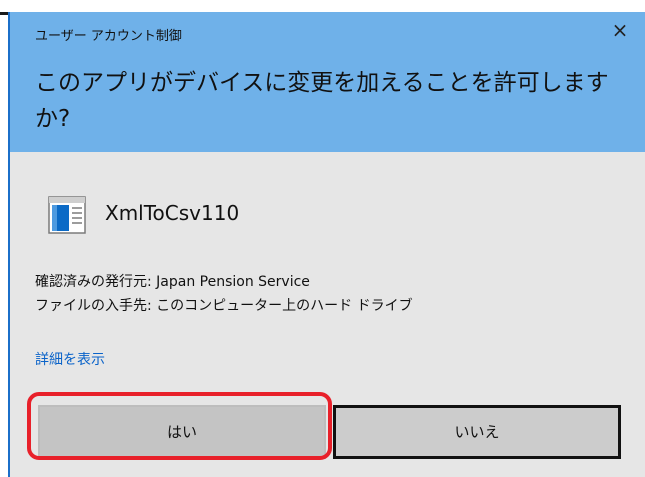  What do you see at coordinates (620, 30) in the screenshot?
I see `close-icon: ×` at bounding box center [620, 30].